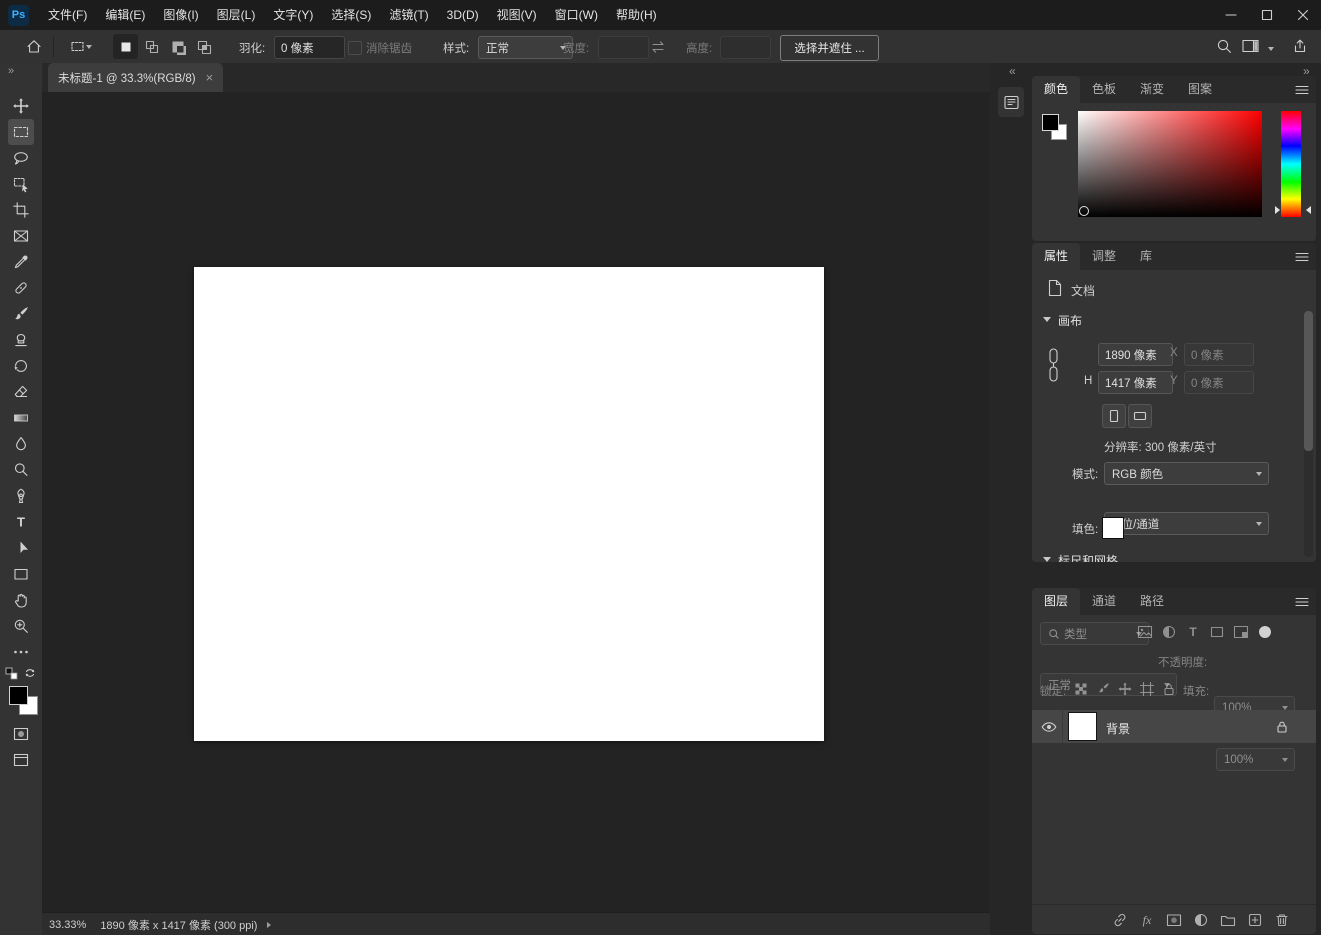 This screenshot has height=935, width=1321. Describe the element at coordinates (125, 46) in the screenshot. I see `new-selection-mode-button` at that location.